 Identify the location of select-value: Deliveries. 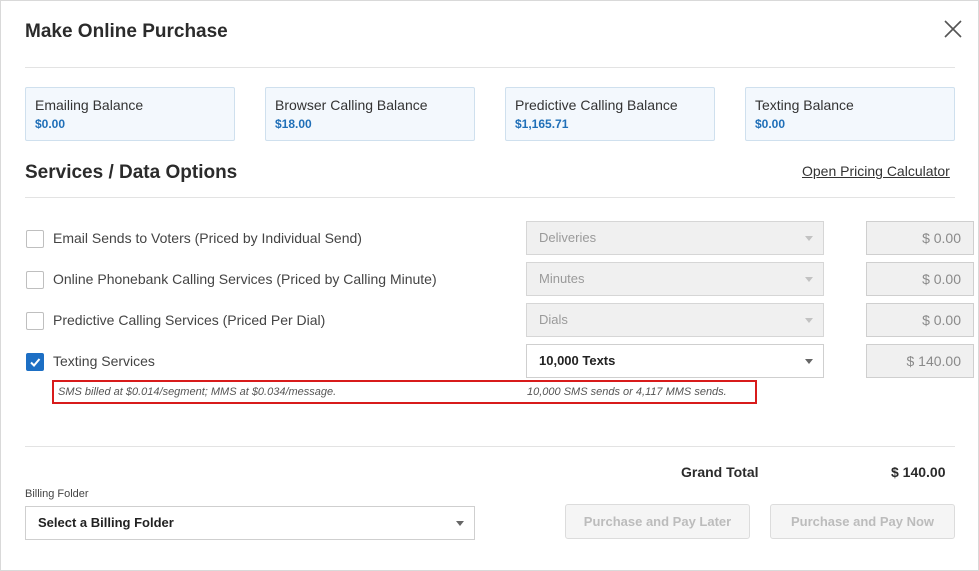
(568, 237).